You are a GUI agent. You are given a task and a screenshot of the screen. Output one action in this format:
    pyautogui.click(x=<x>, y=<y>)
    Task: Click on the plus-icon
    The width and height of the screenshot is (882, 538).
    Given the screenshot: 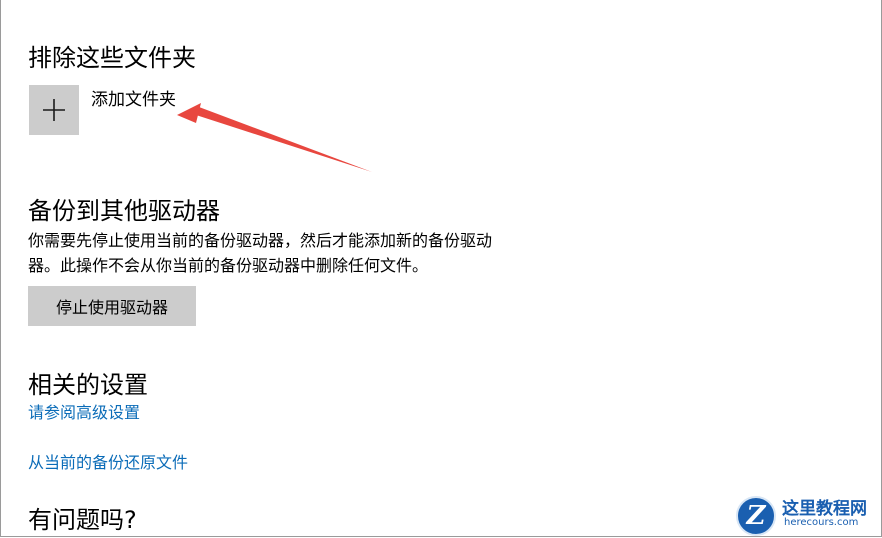 What is the action you would take?
    pyautogui.click(x=54, y=110)
    